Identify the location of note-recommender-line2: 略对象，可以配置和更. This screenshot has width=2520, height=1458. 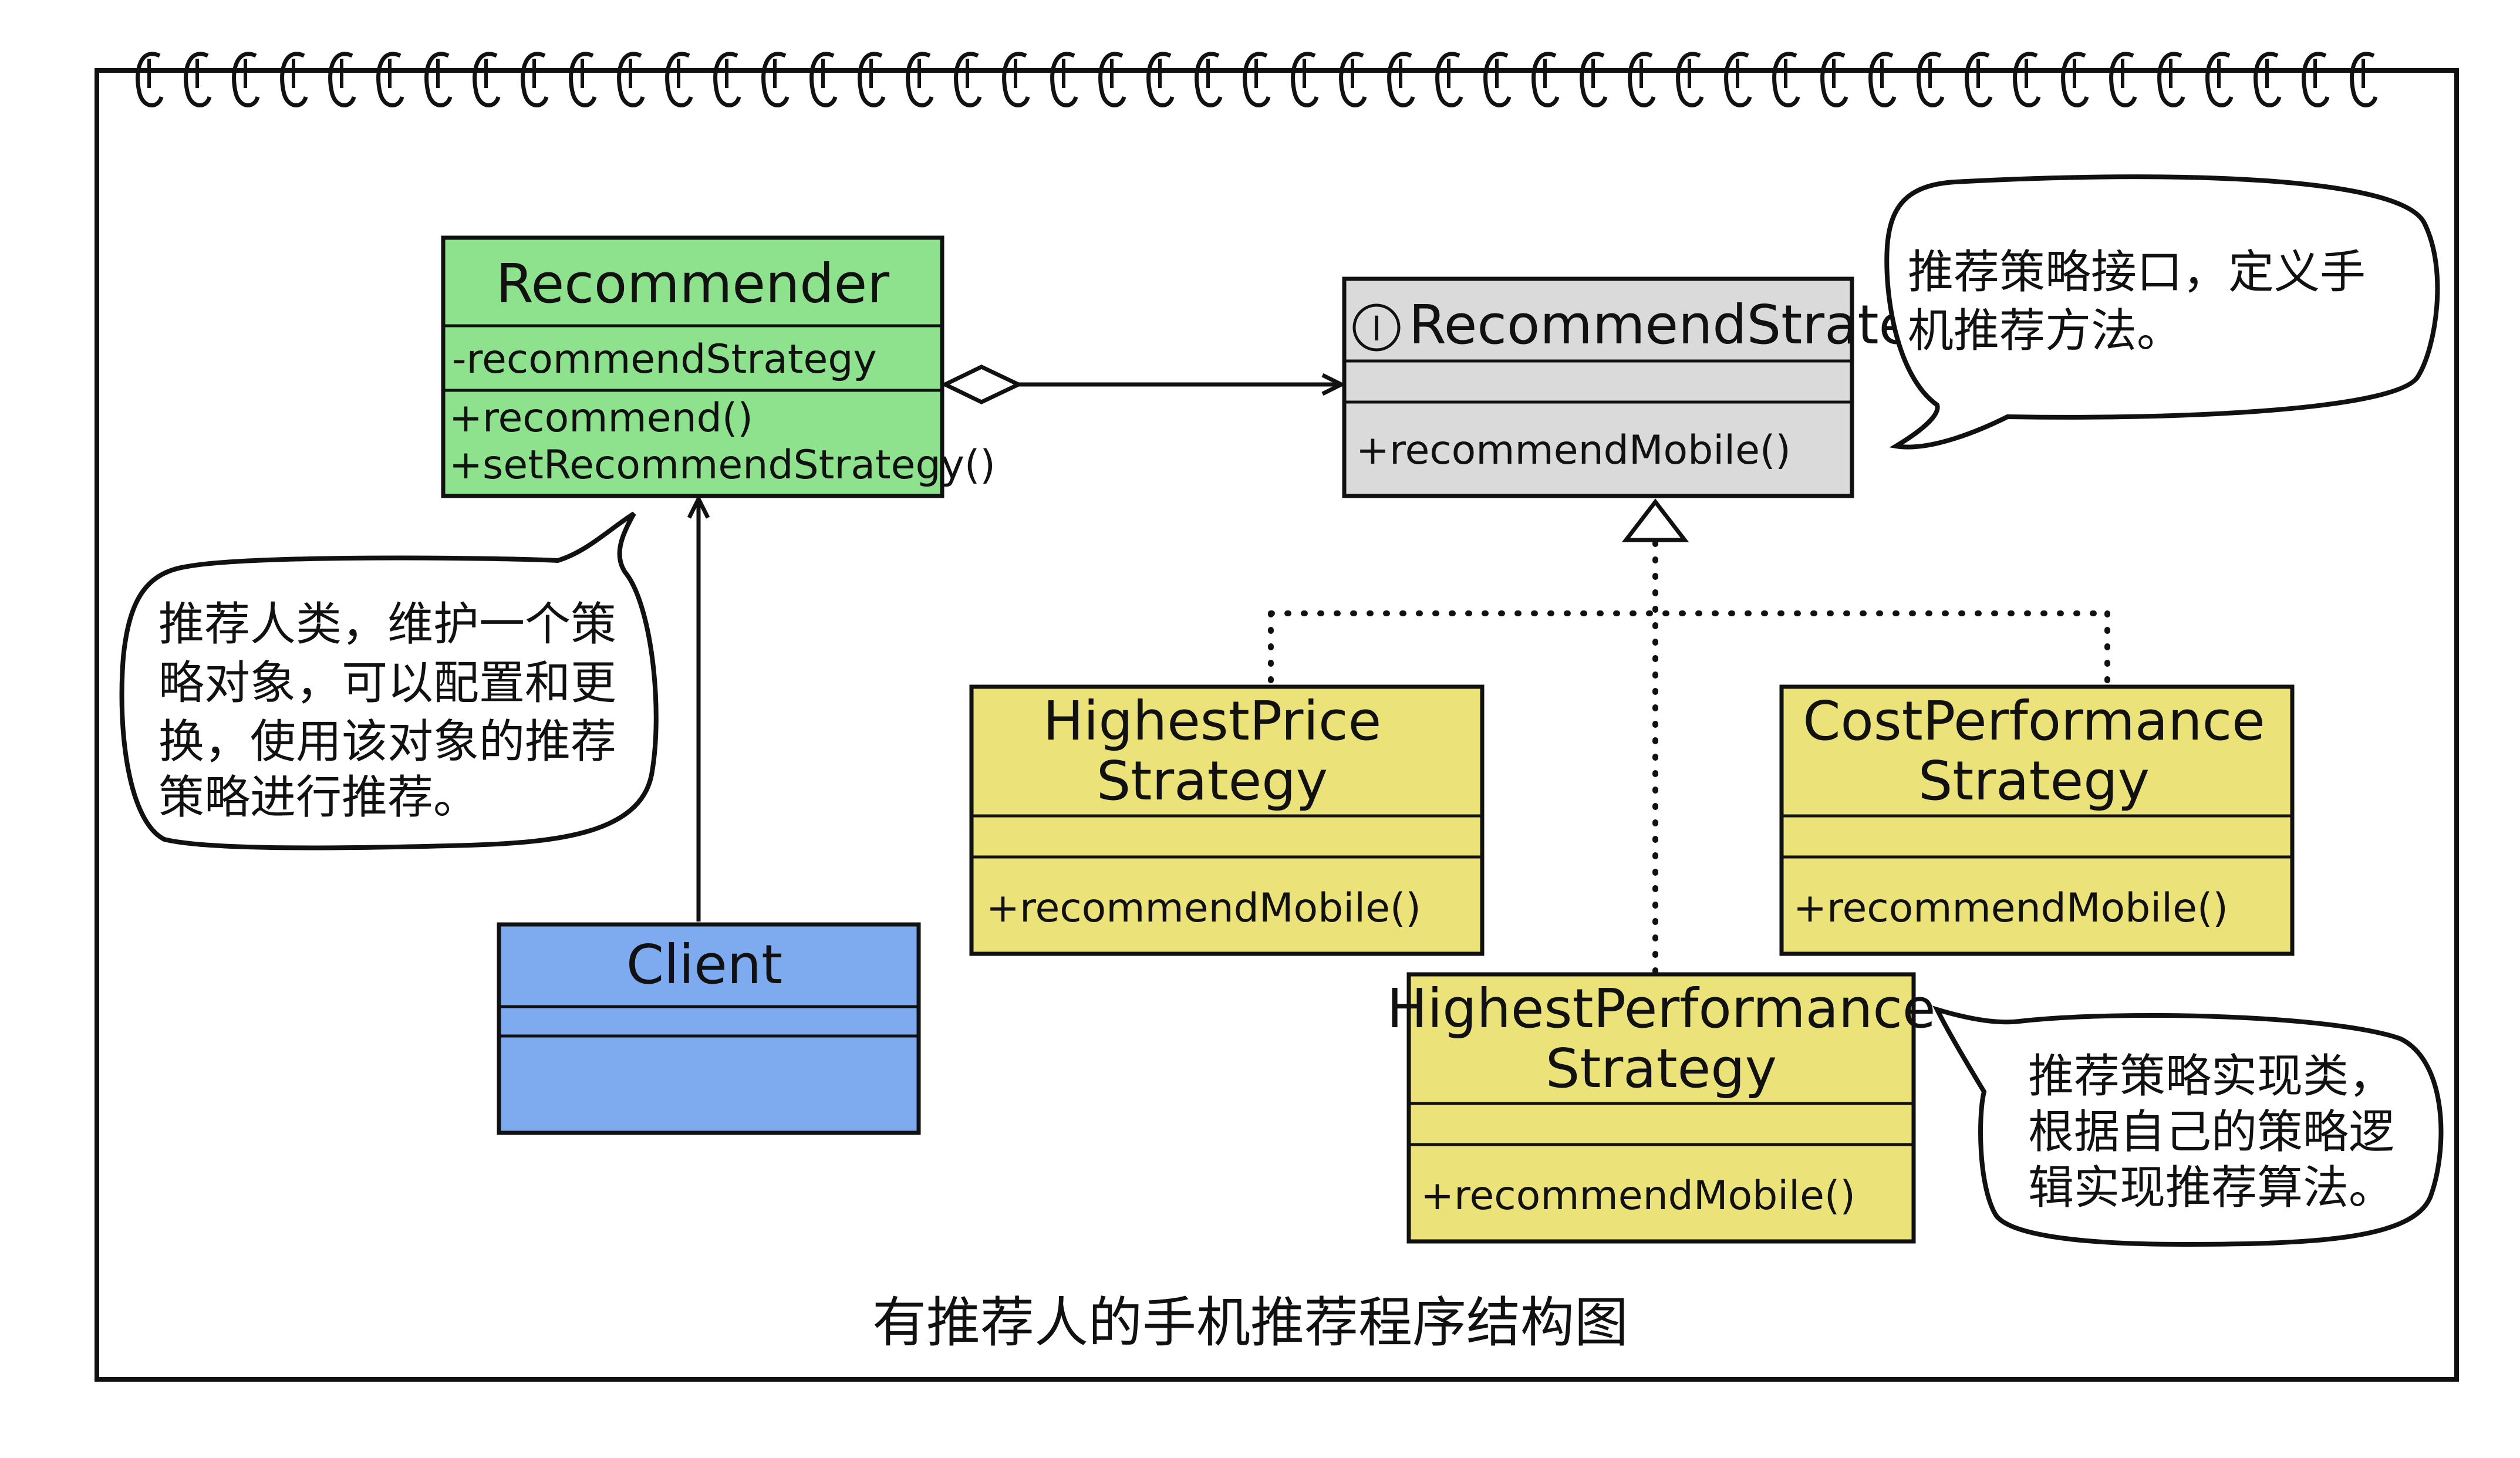
(387, 684).